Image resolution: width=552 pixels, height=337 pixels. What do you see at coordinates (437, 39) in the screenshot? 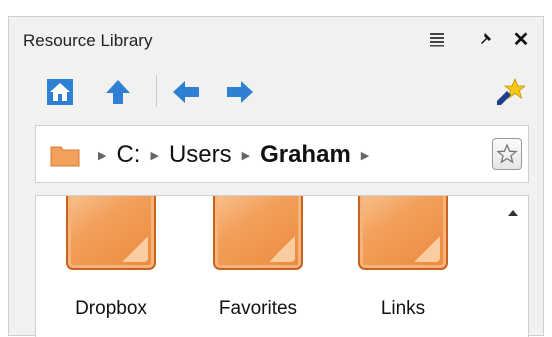
I see `menu-icon` at bounding box center [437, 39].